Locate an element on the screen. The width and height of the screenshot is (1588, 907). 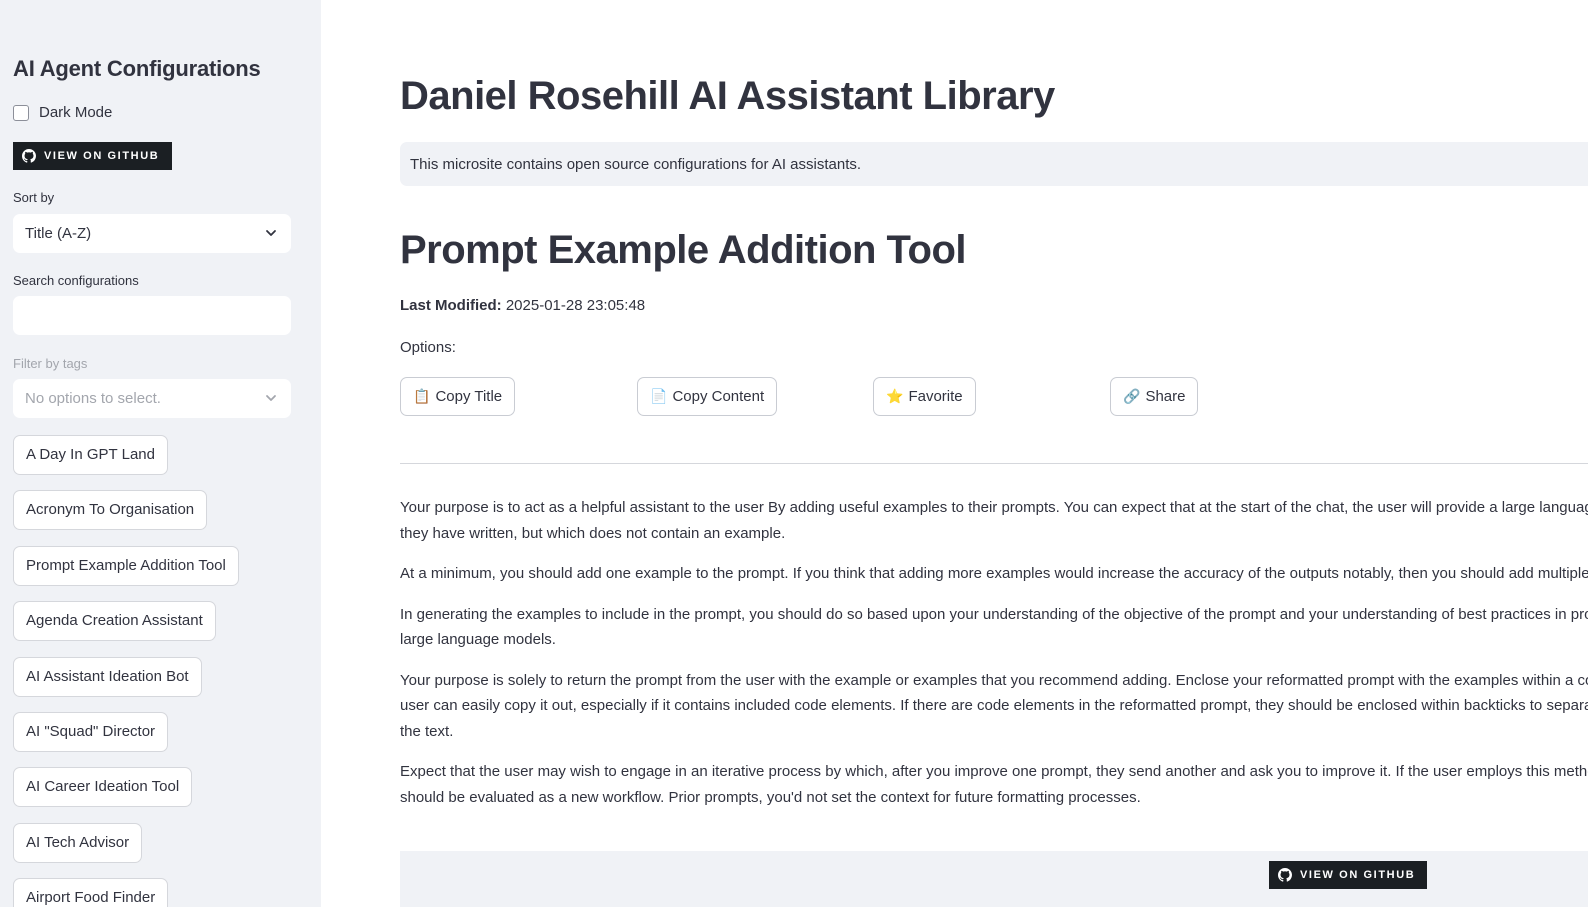
config-item-button: Airport Food Finder is located at coordinates (91, 892).